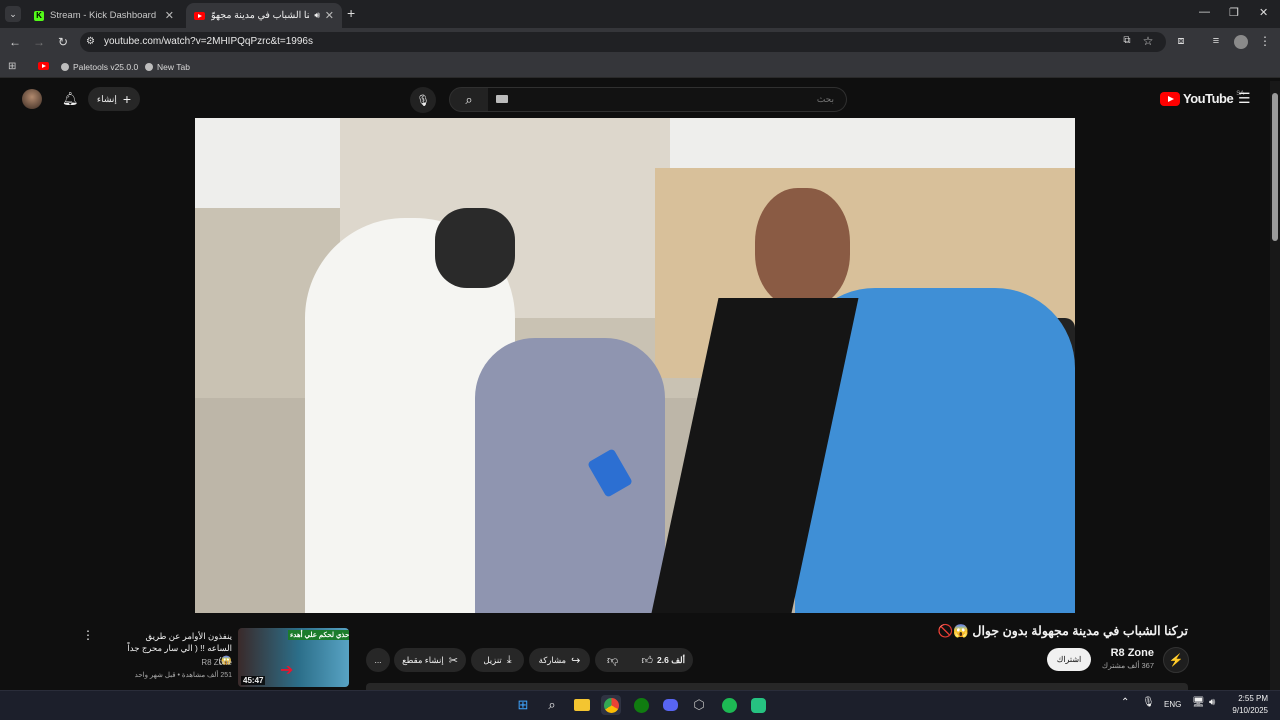 The image size is (1280, 720). I want to click on spotify-icon, so click(729, 705).